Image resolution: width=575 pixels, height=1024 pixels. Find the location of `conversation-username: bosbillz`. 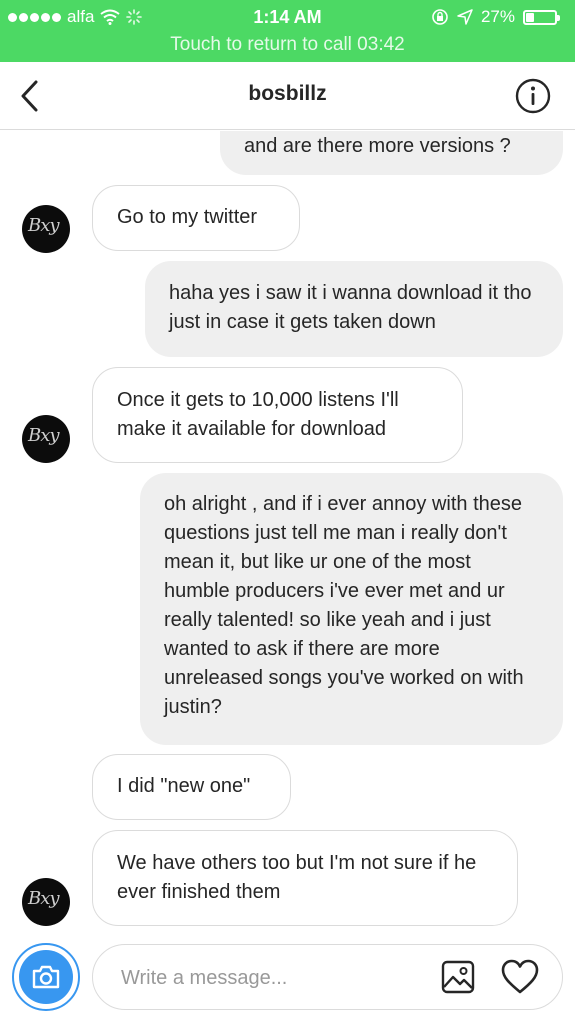

conversation-username: bosbillz is located at coordinates (287, 94).